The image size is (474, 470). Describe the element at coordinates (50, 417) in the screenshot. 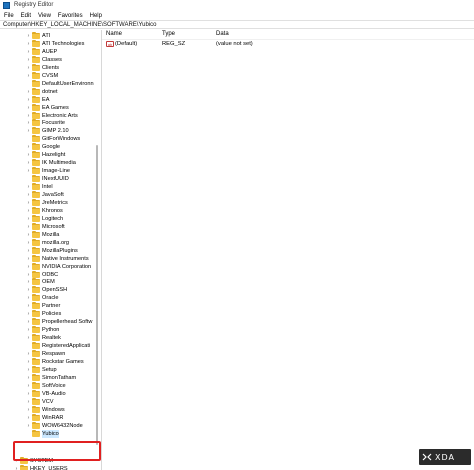

I see `tree-item: › WinRAR` at that location.